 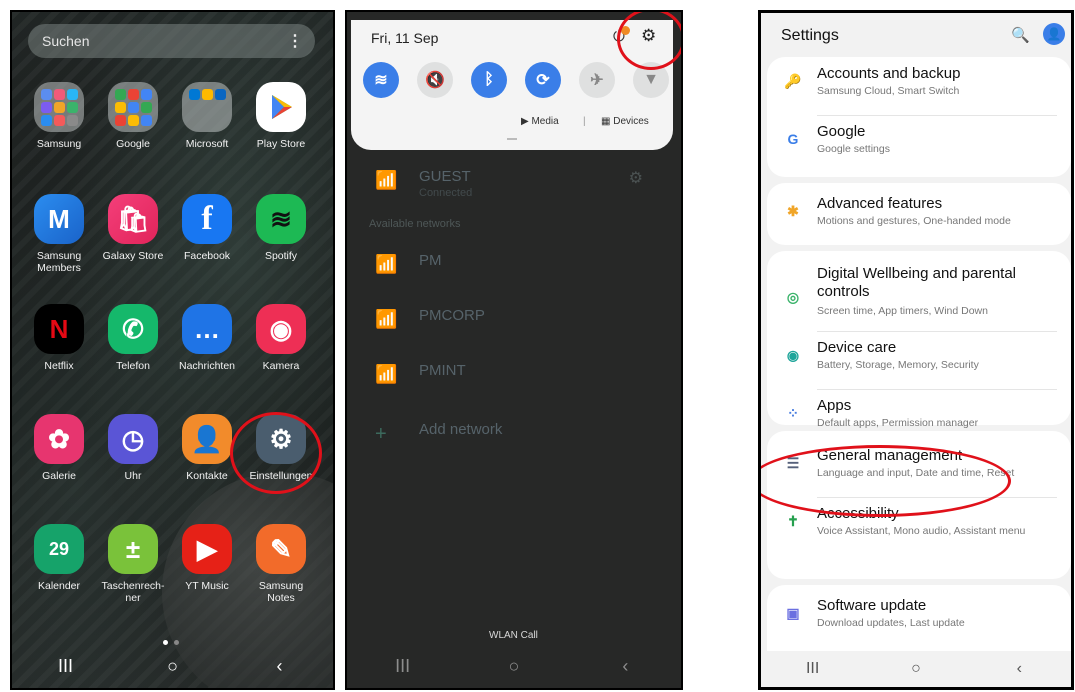 I want to click on app-label: Uhr, so click(x=133, y=476).